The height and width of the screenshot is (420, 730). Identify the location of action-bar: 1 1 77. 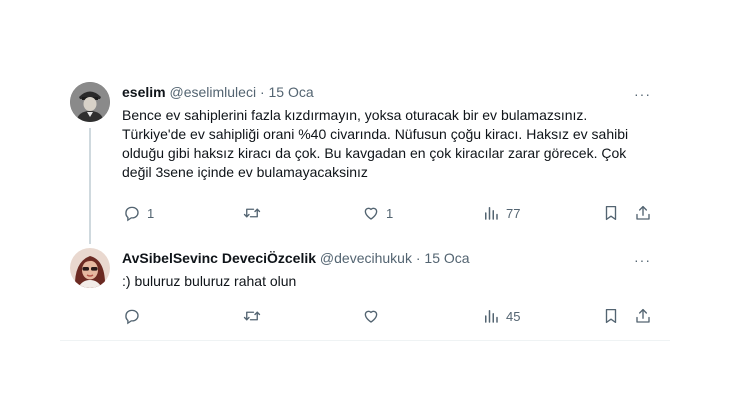
(365, 213).